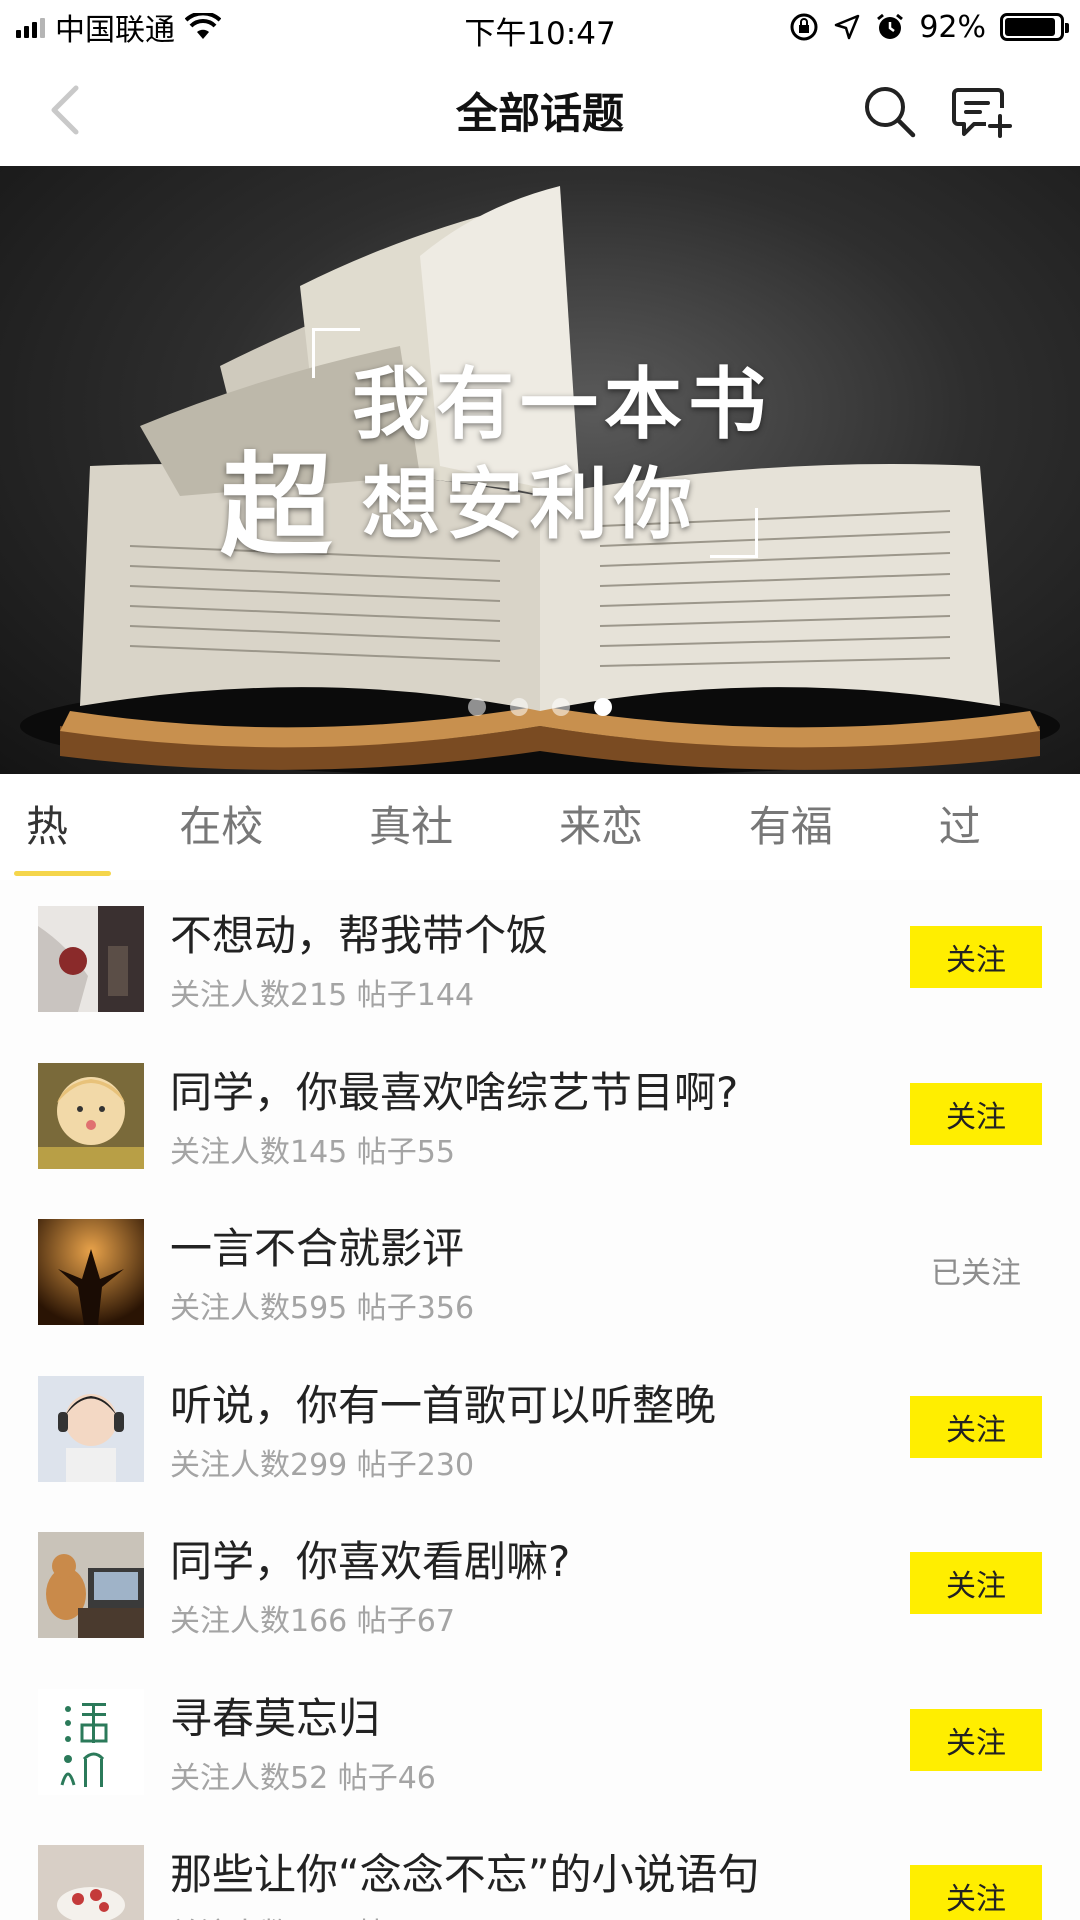  I want to click on topic-row: 那些让你“念念不忘”的小说语句关注人数183 帖子104 关注, so click(540, 1869).